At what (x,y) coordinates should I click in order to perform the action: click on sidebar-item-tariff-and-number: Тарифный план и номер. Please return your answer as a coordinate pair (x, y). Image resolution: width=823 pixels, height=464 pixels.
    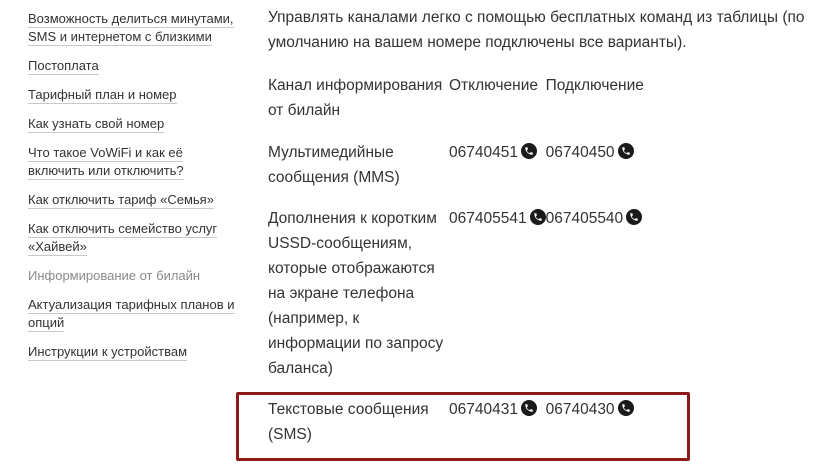
    Looking at the image, I should click on (135, 95).